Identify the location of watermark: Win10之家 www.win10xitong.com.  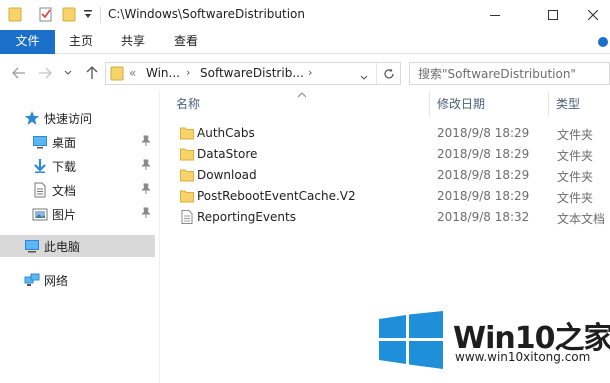
(492, 341).